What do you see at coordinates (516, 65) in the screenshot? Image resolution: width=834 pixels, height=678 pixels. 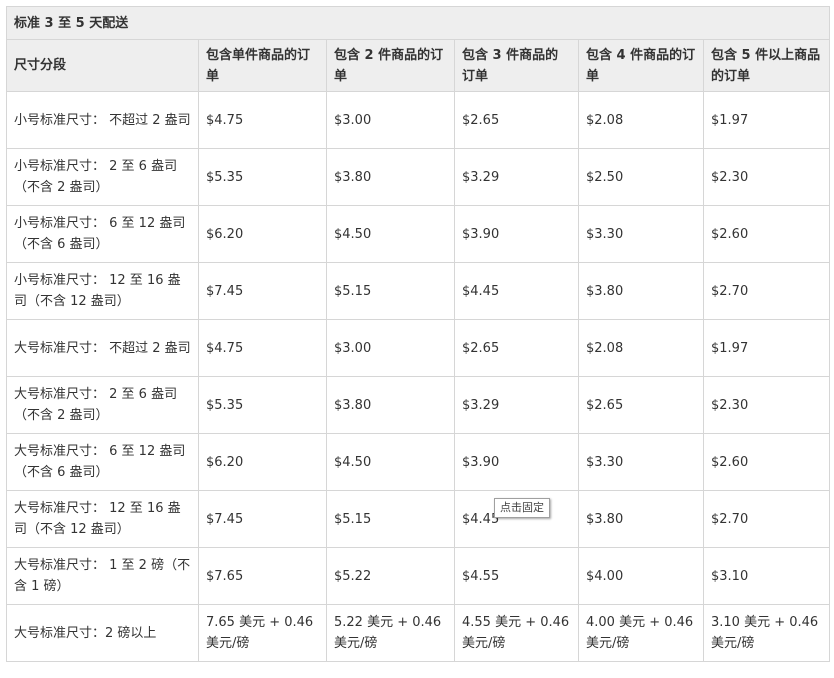 I see `header-3-units: 包含 3 件商品的订单` at bounding box center [516, 65].